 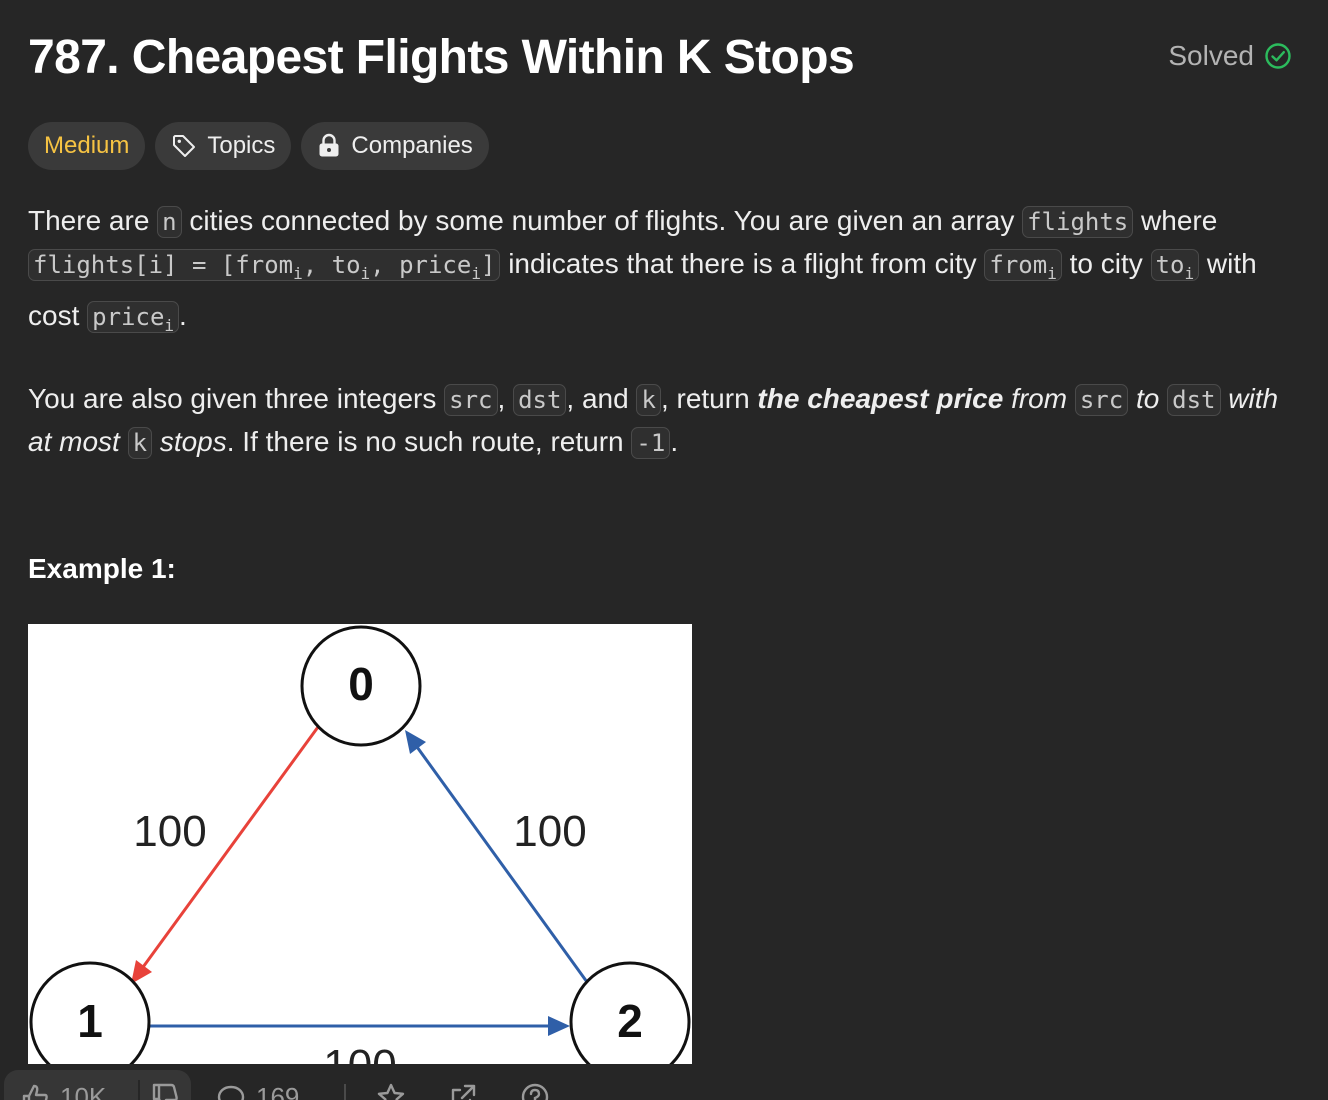 I want to click on page-title: 787. Cheapest Flights Within K Stops, so click(x=441, y=57).